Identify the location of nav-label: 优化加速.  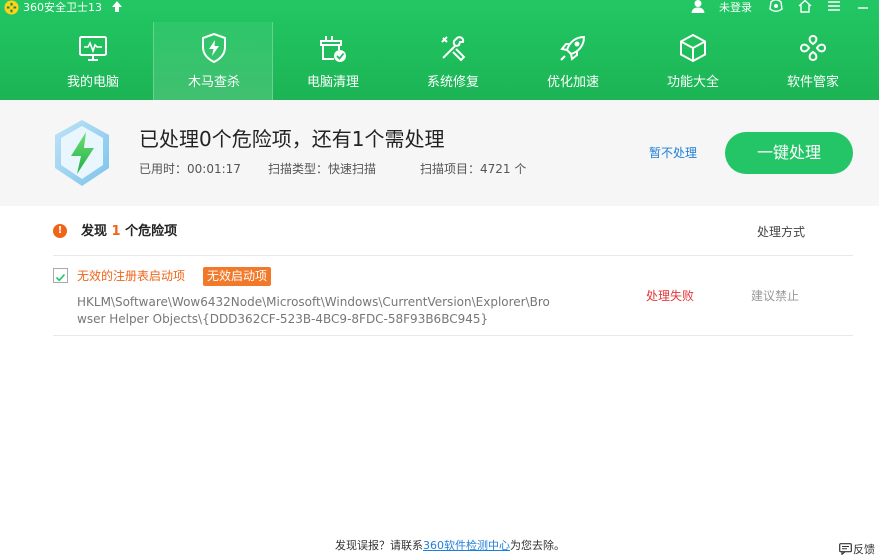
(572, 82).